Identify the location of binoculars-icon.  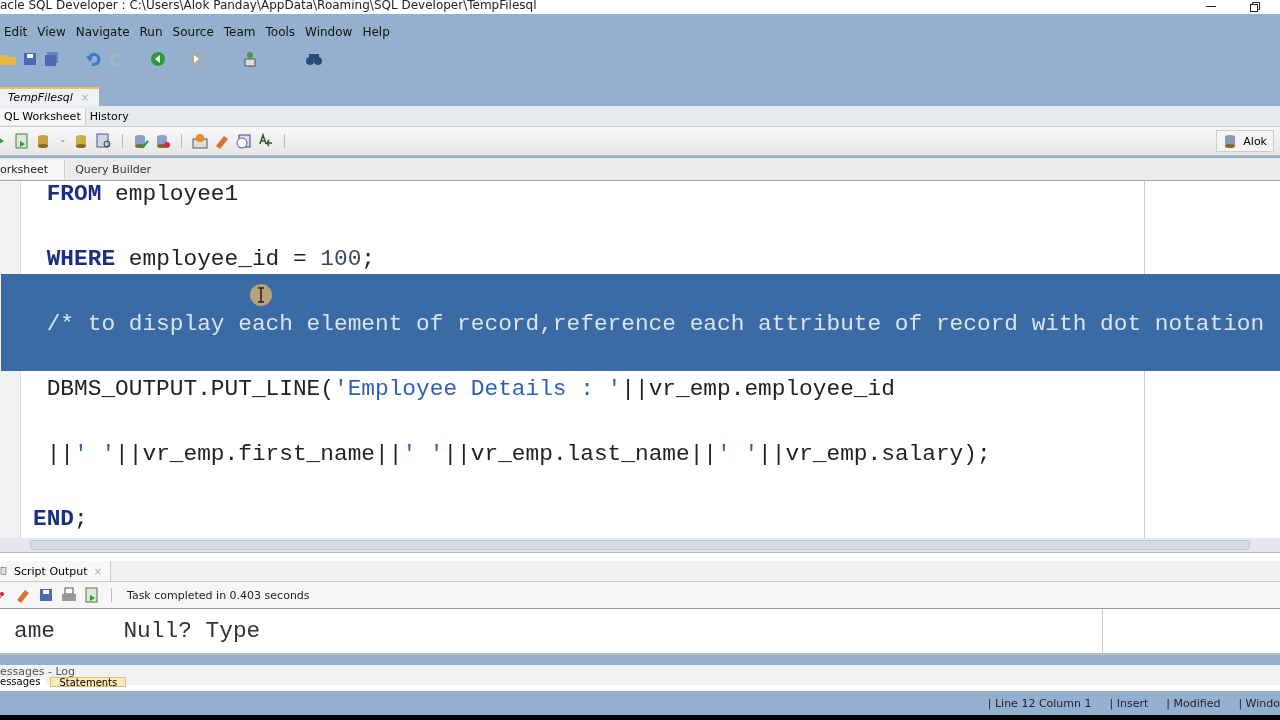
(314, 59).